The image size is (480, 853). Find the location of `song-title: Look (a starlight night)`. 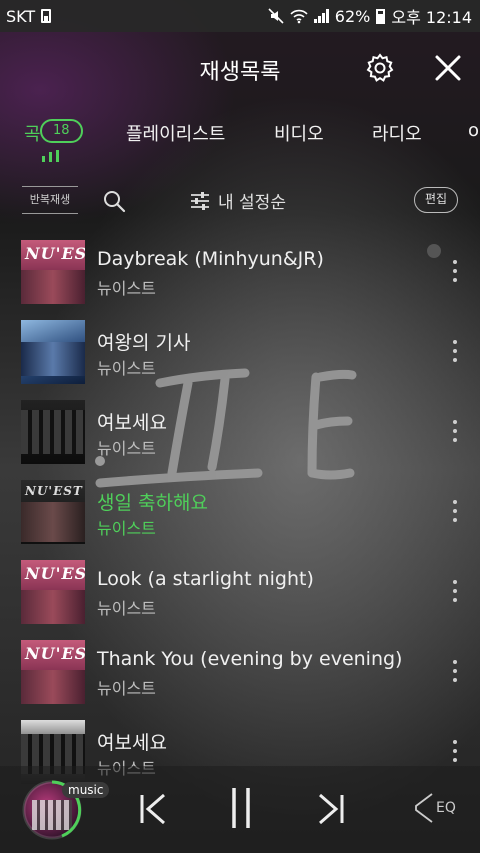

song-title: Look (a starlight night) is located at coordinates (205, 579).